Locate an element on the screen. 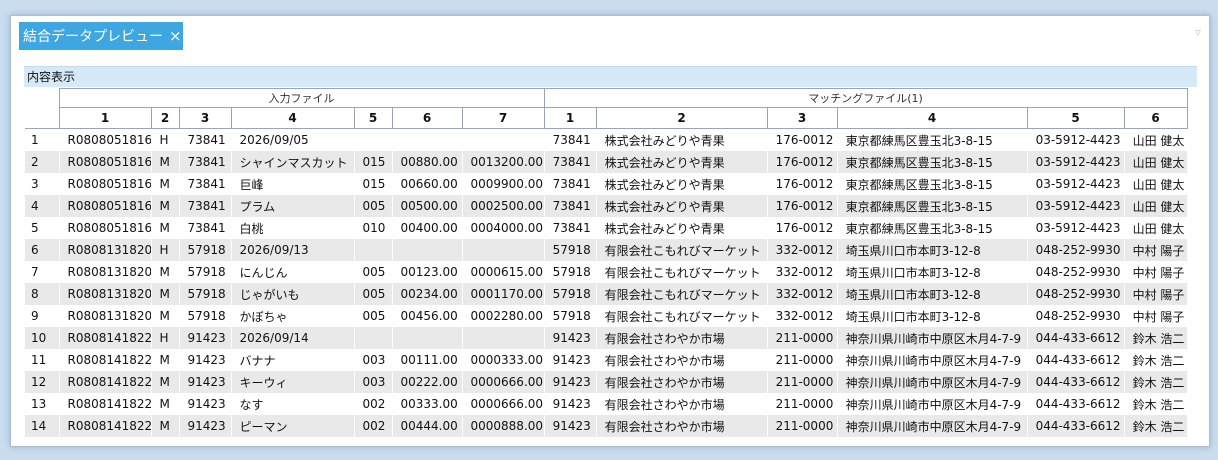 This screenshot has height=460, width=1218. tab-merged-data-preview: 結合データプレビュー × is located at coordinates (101, 36).